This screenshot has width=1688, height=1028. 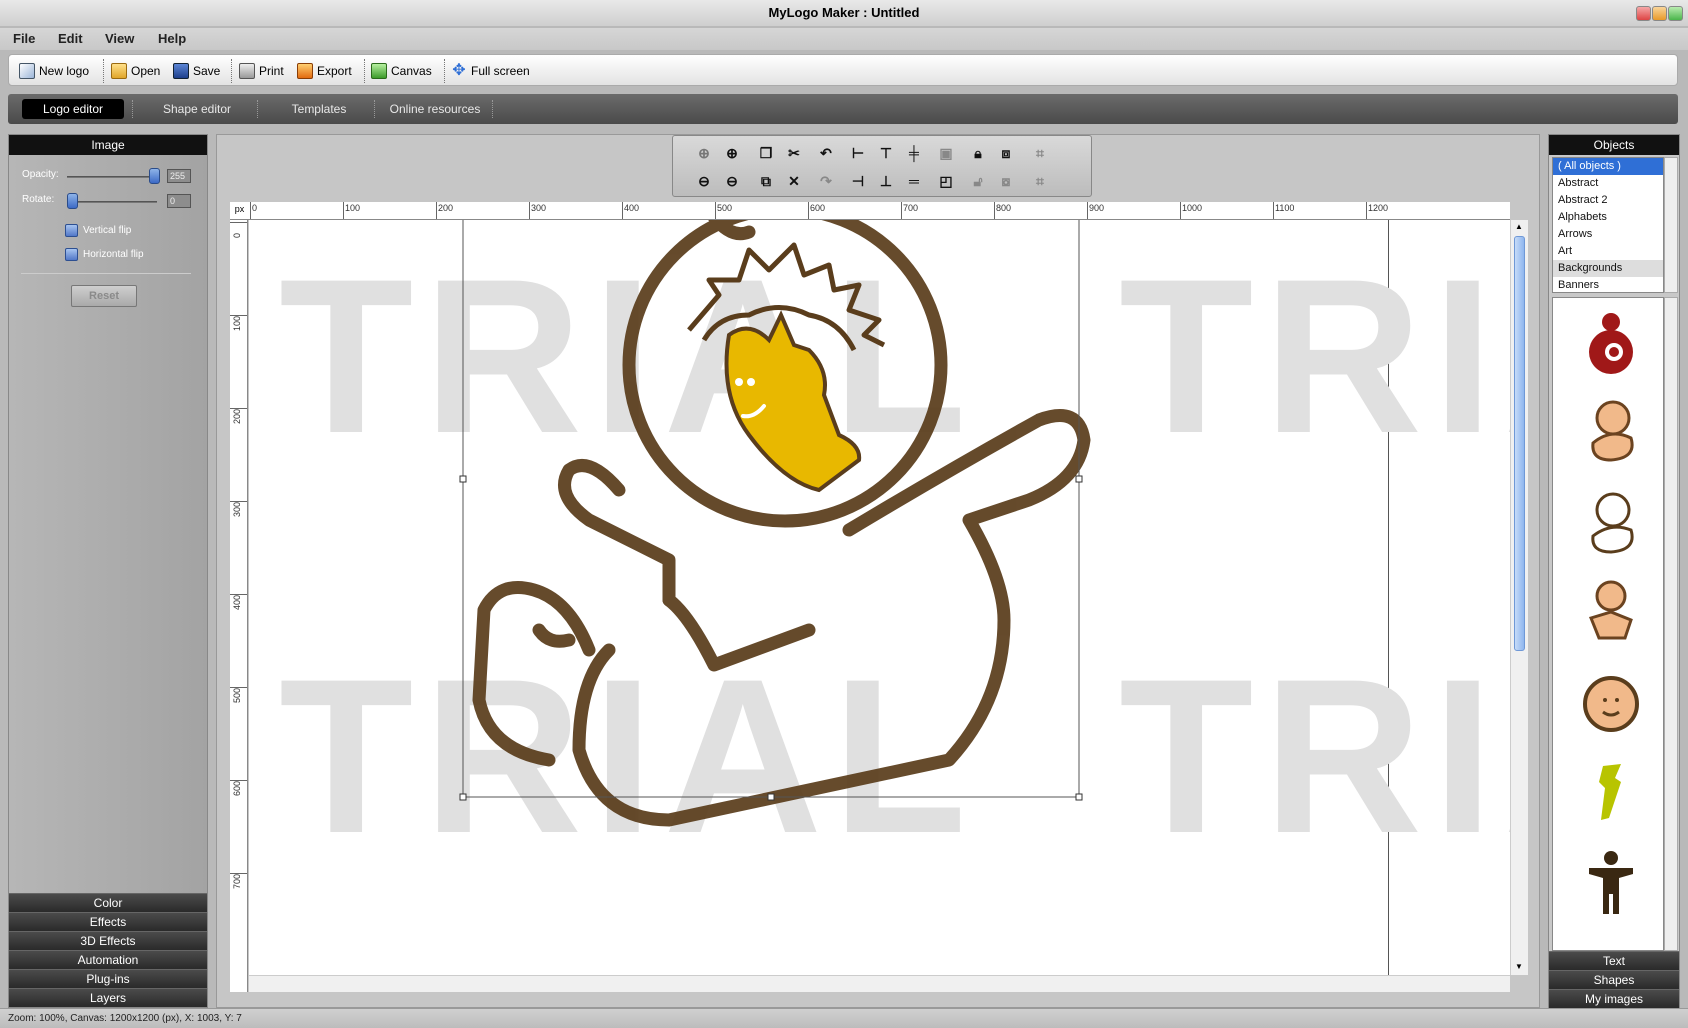 I want to click on category-item-backgrounds: Backgrounds, so click(x=1608, y=268).